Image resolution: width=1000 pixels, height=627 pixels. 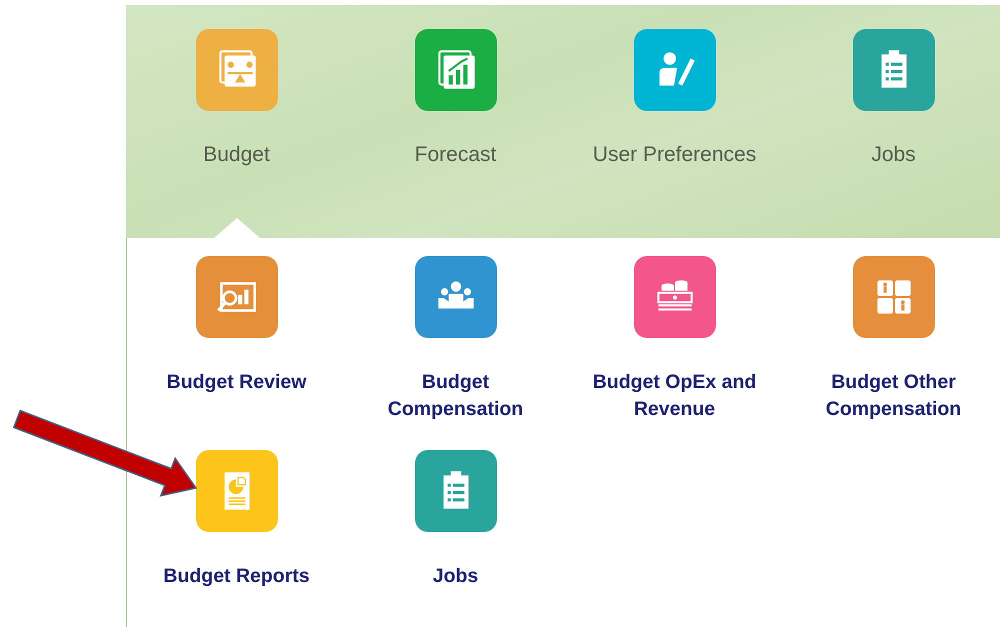 What do you see at coordinates (455, 121) in the screenshot?
I see `nav-tile: Forecast` at bounding box center [455, 121].